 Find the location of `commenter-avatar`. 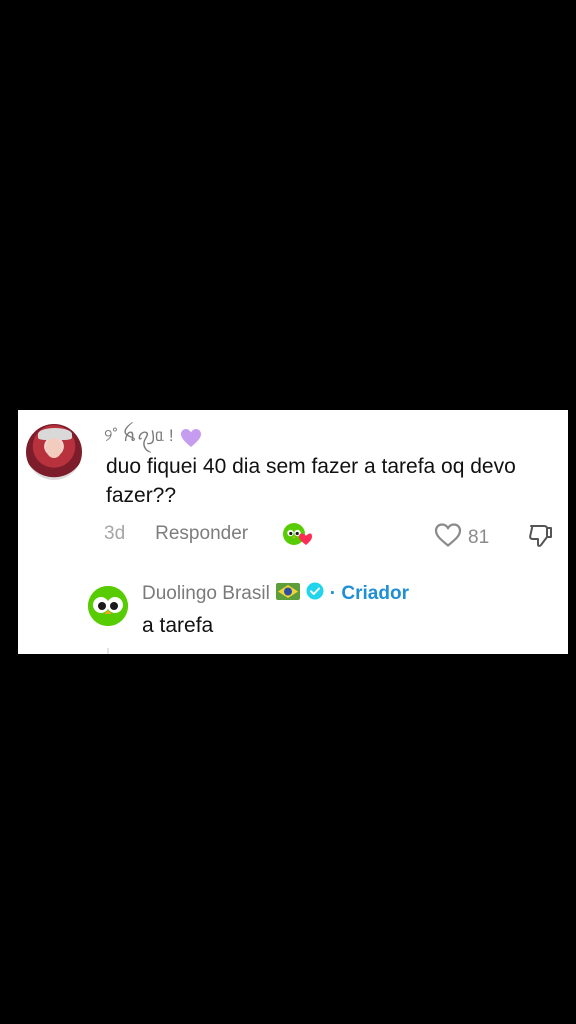

commenter-avatar is located at coordinates (54, 452).